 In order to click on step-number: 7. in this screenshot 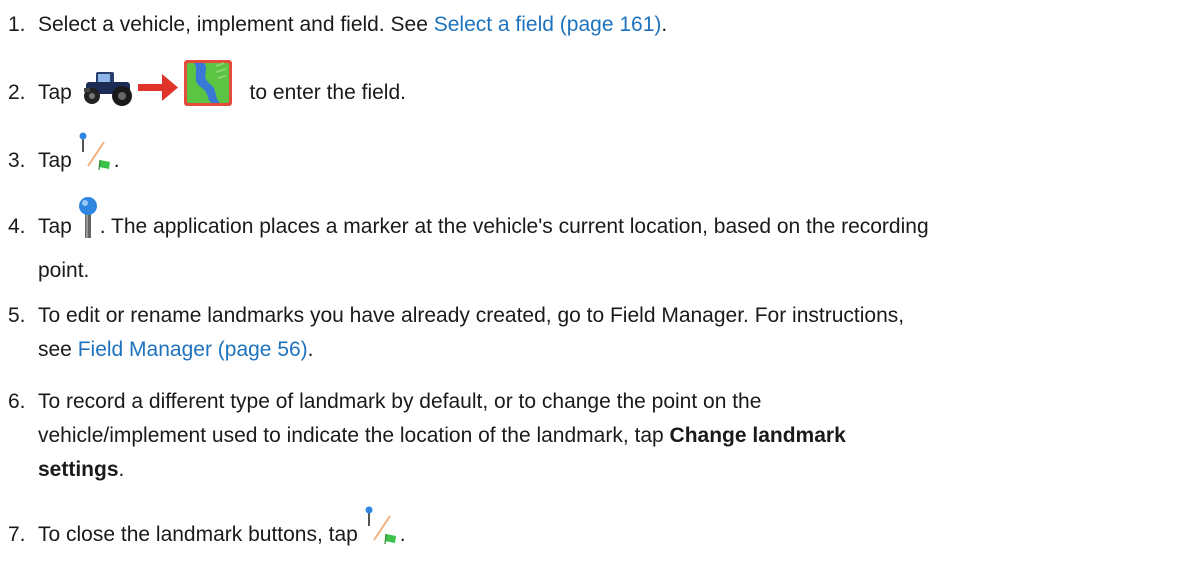, I will do `click(17, 534)`.